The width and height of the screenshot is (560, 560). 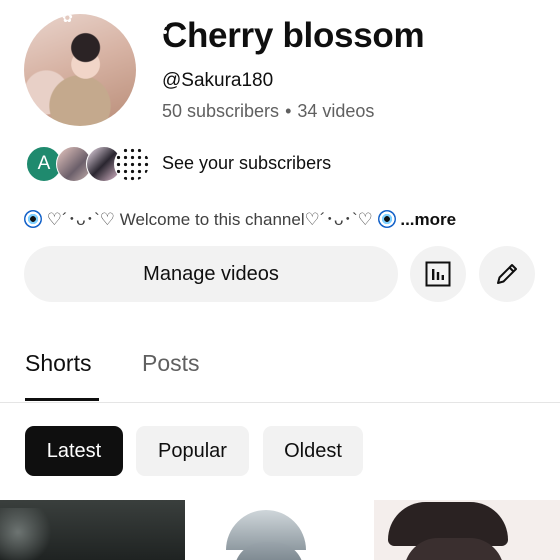 What do you see at coordinates (336, 111) in the screenshot?
I see `video-count: 34 videos` at bounding box center [336, 111].